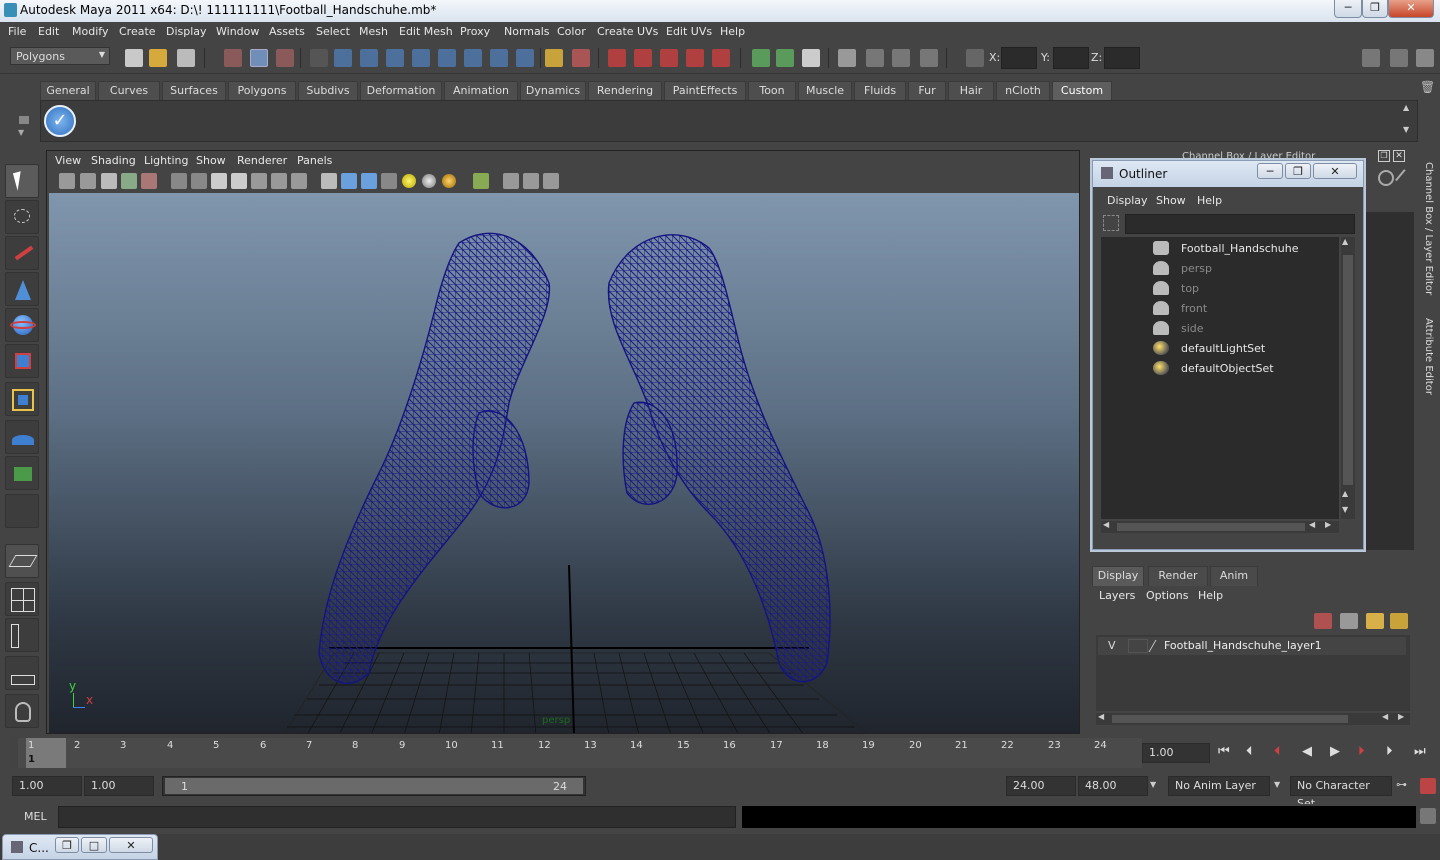 This screenshot has width=1440, height=860. I want to click on character-set-dropdown: No Character Set, so click(1341, 793).